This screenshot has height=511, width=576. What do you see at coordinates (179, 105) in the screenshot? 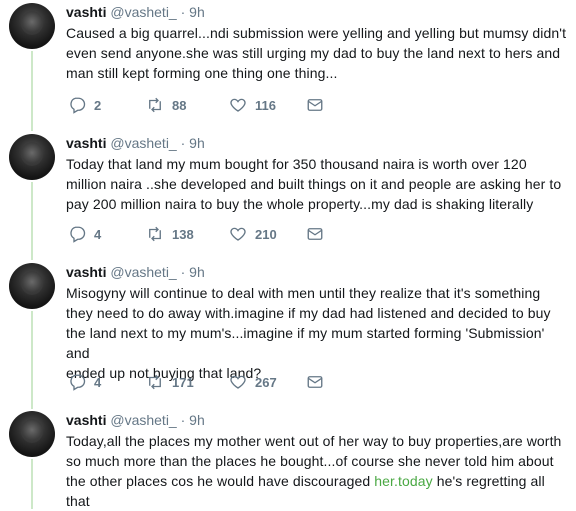
I see `retweet-count: 88` at bounding box center [179, 105].